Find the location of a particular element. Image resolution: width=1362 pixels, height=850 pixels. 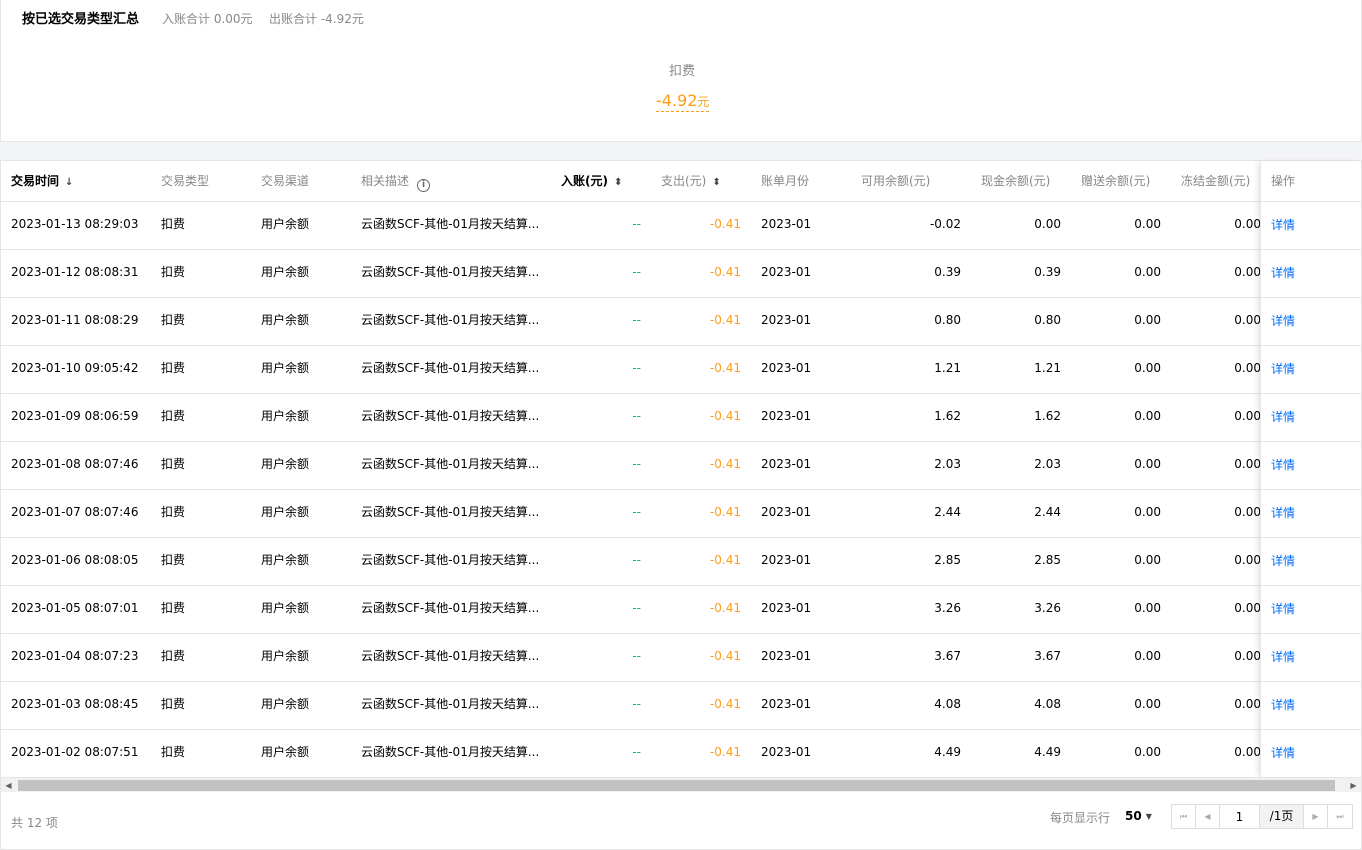

header-type: 交易类型 is located at coordinates (185, 181).